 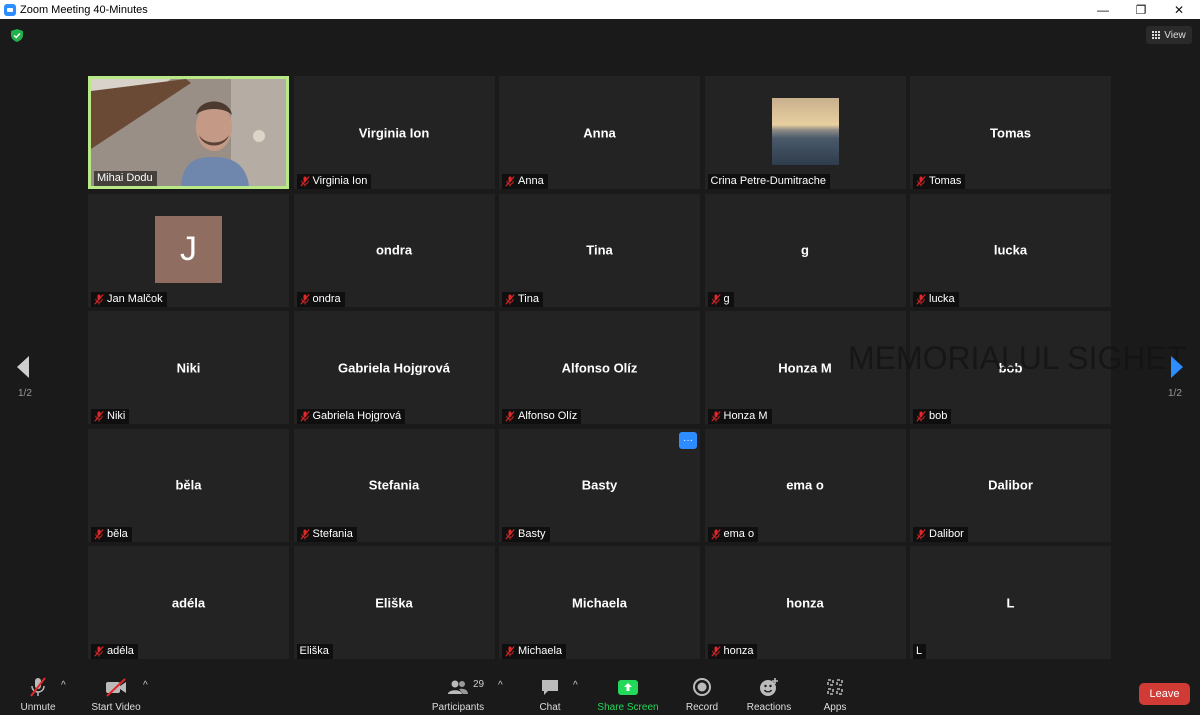 I want to click on participant-name-label: běla, so click(x=111, y=534).